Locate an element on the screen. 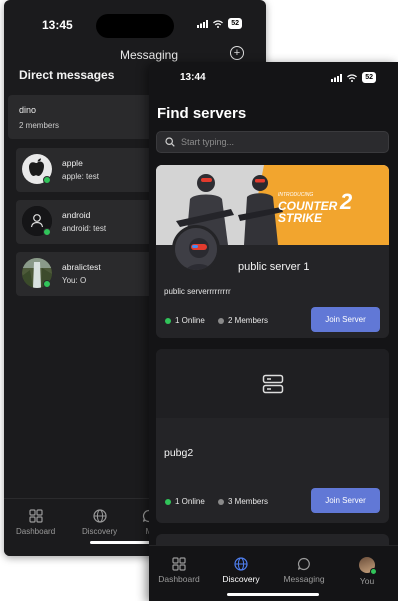 The height and width of the screenshot is (601, 398). status-bar: 13:45 52 is located at coordinates (135, 20).